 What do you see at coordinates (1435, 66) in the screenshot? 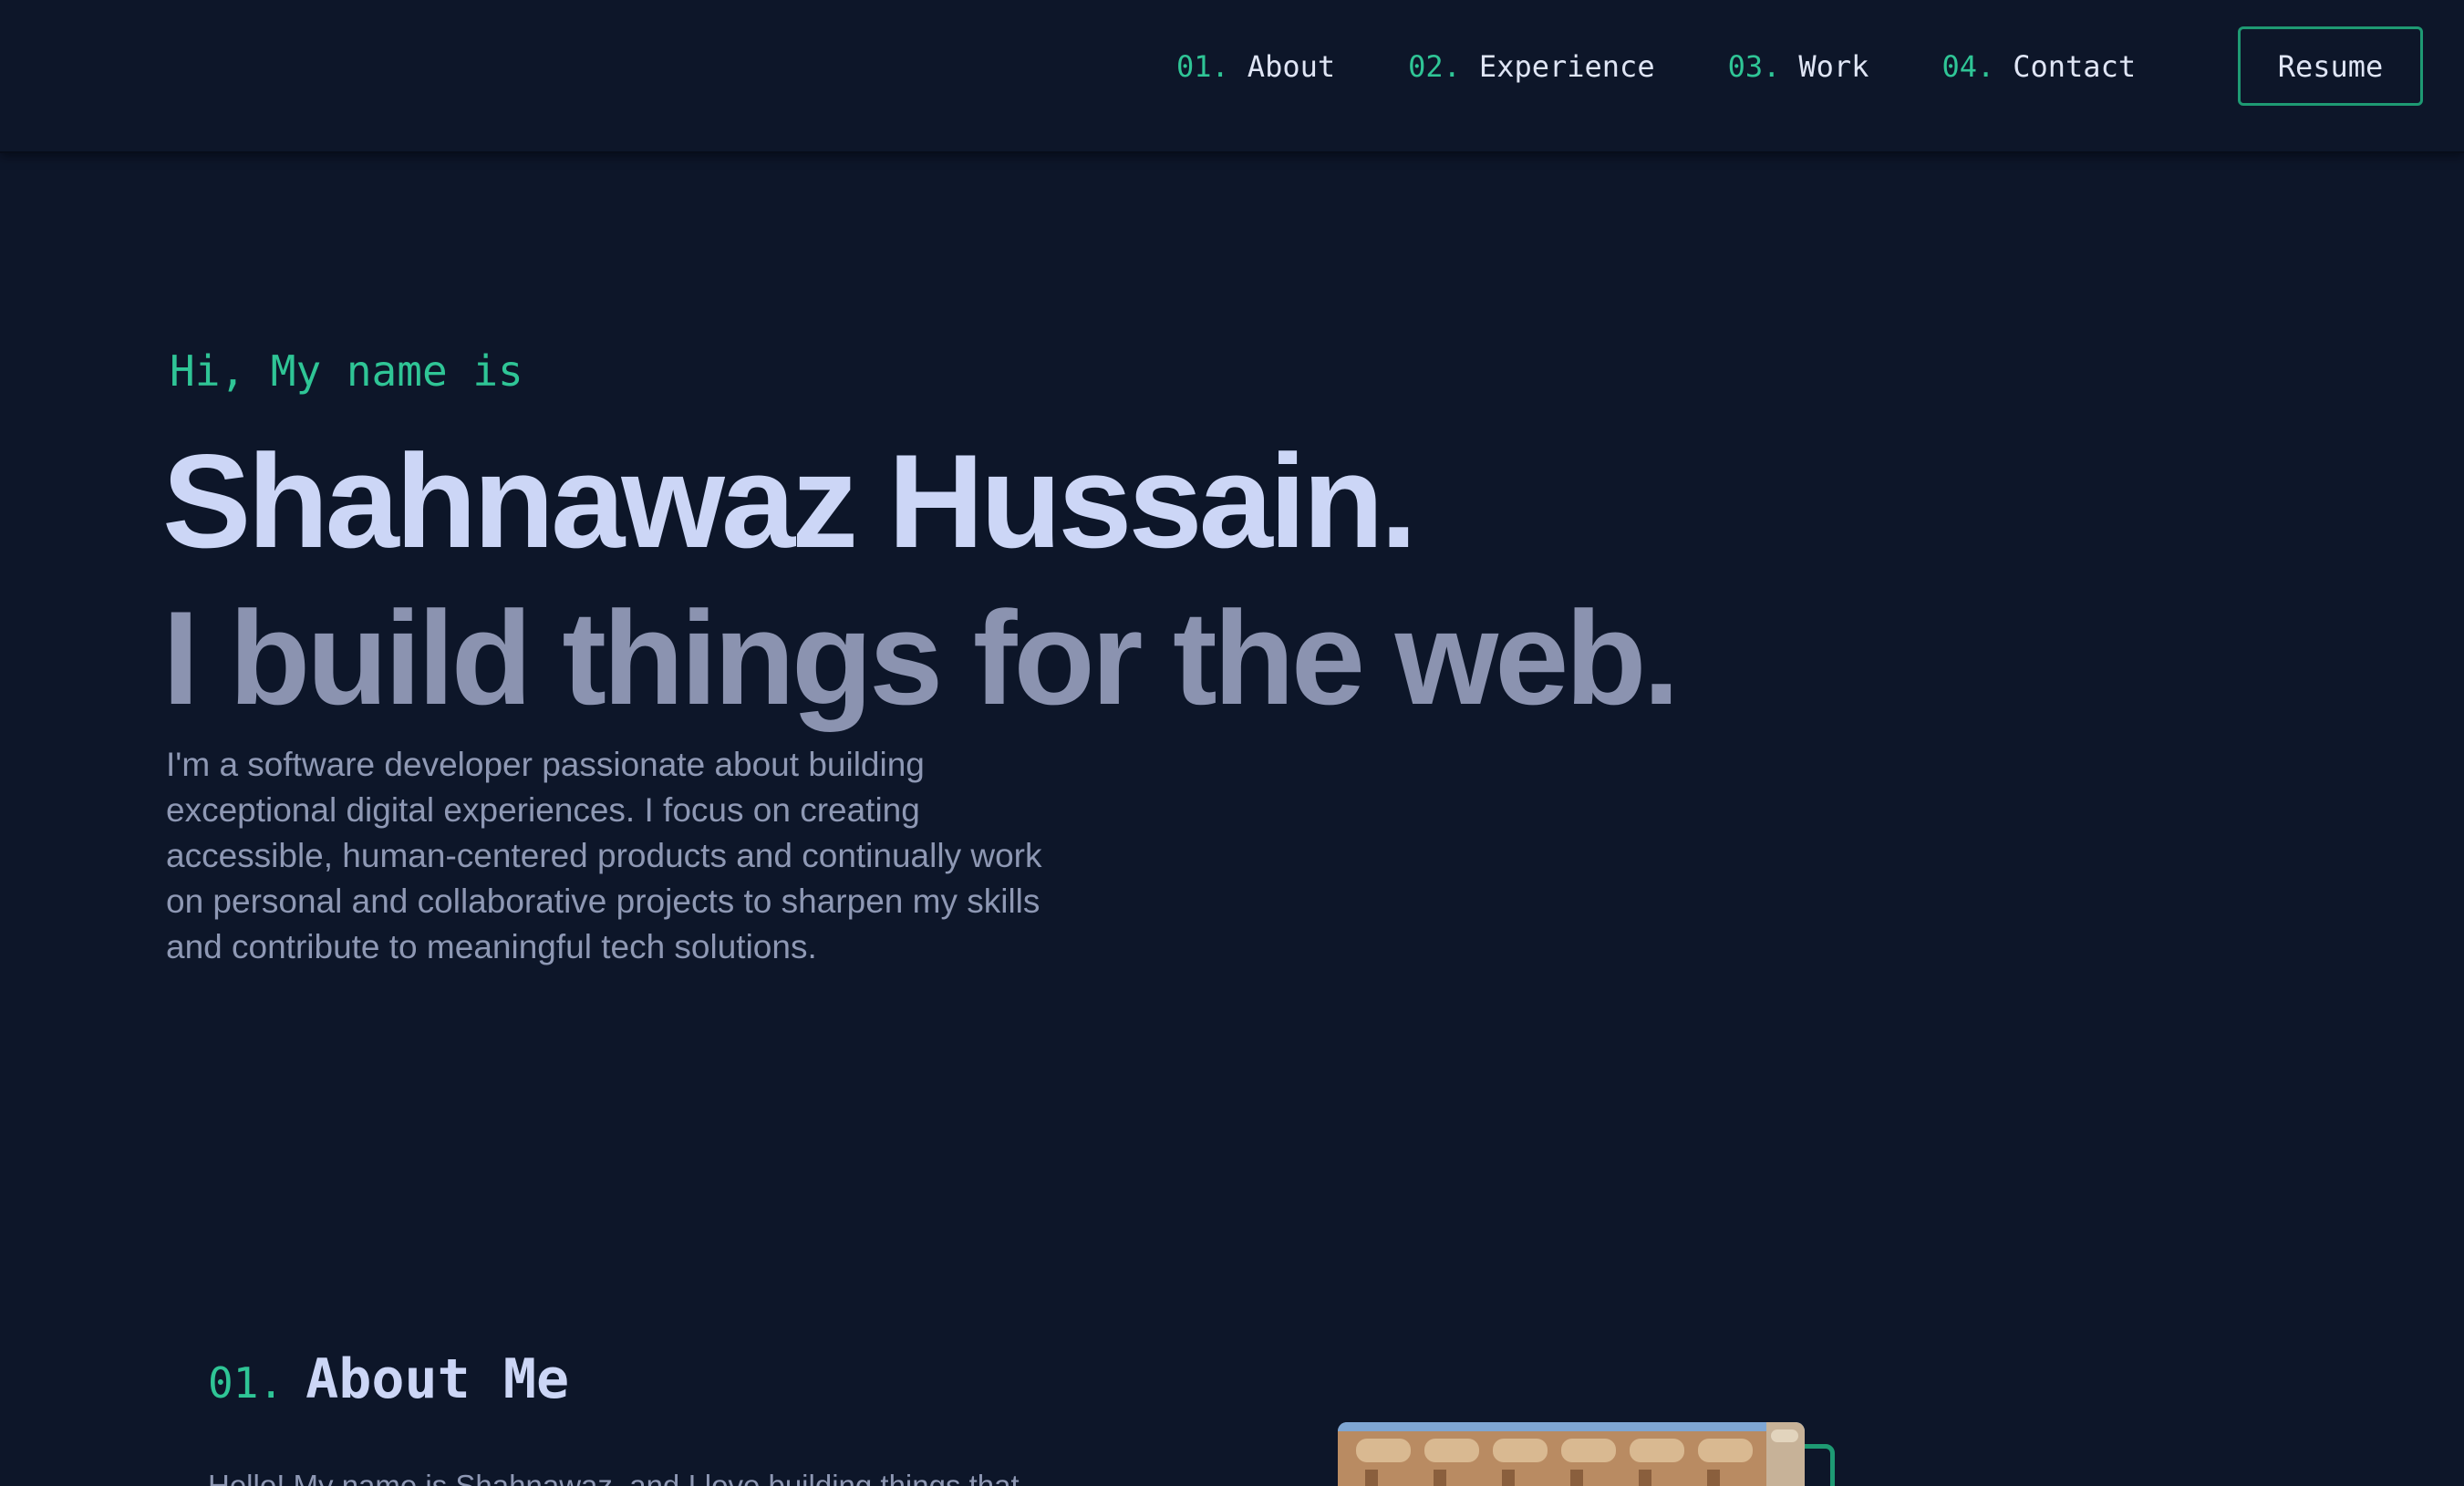
I see `nav-item-number: 02.` at bounding box center [1435, 66].